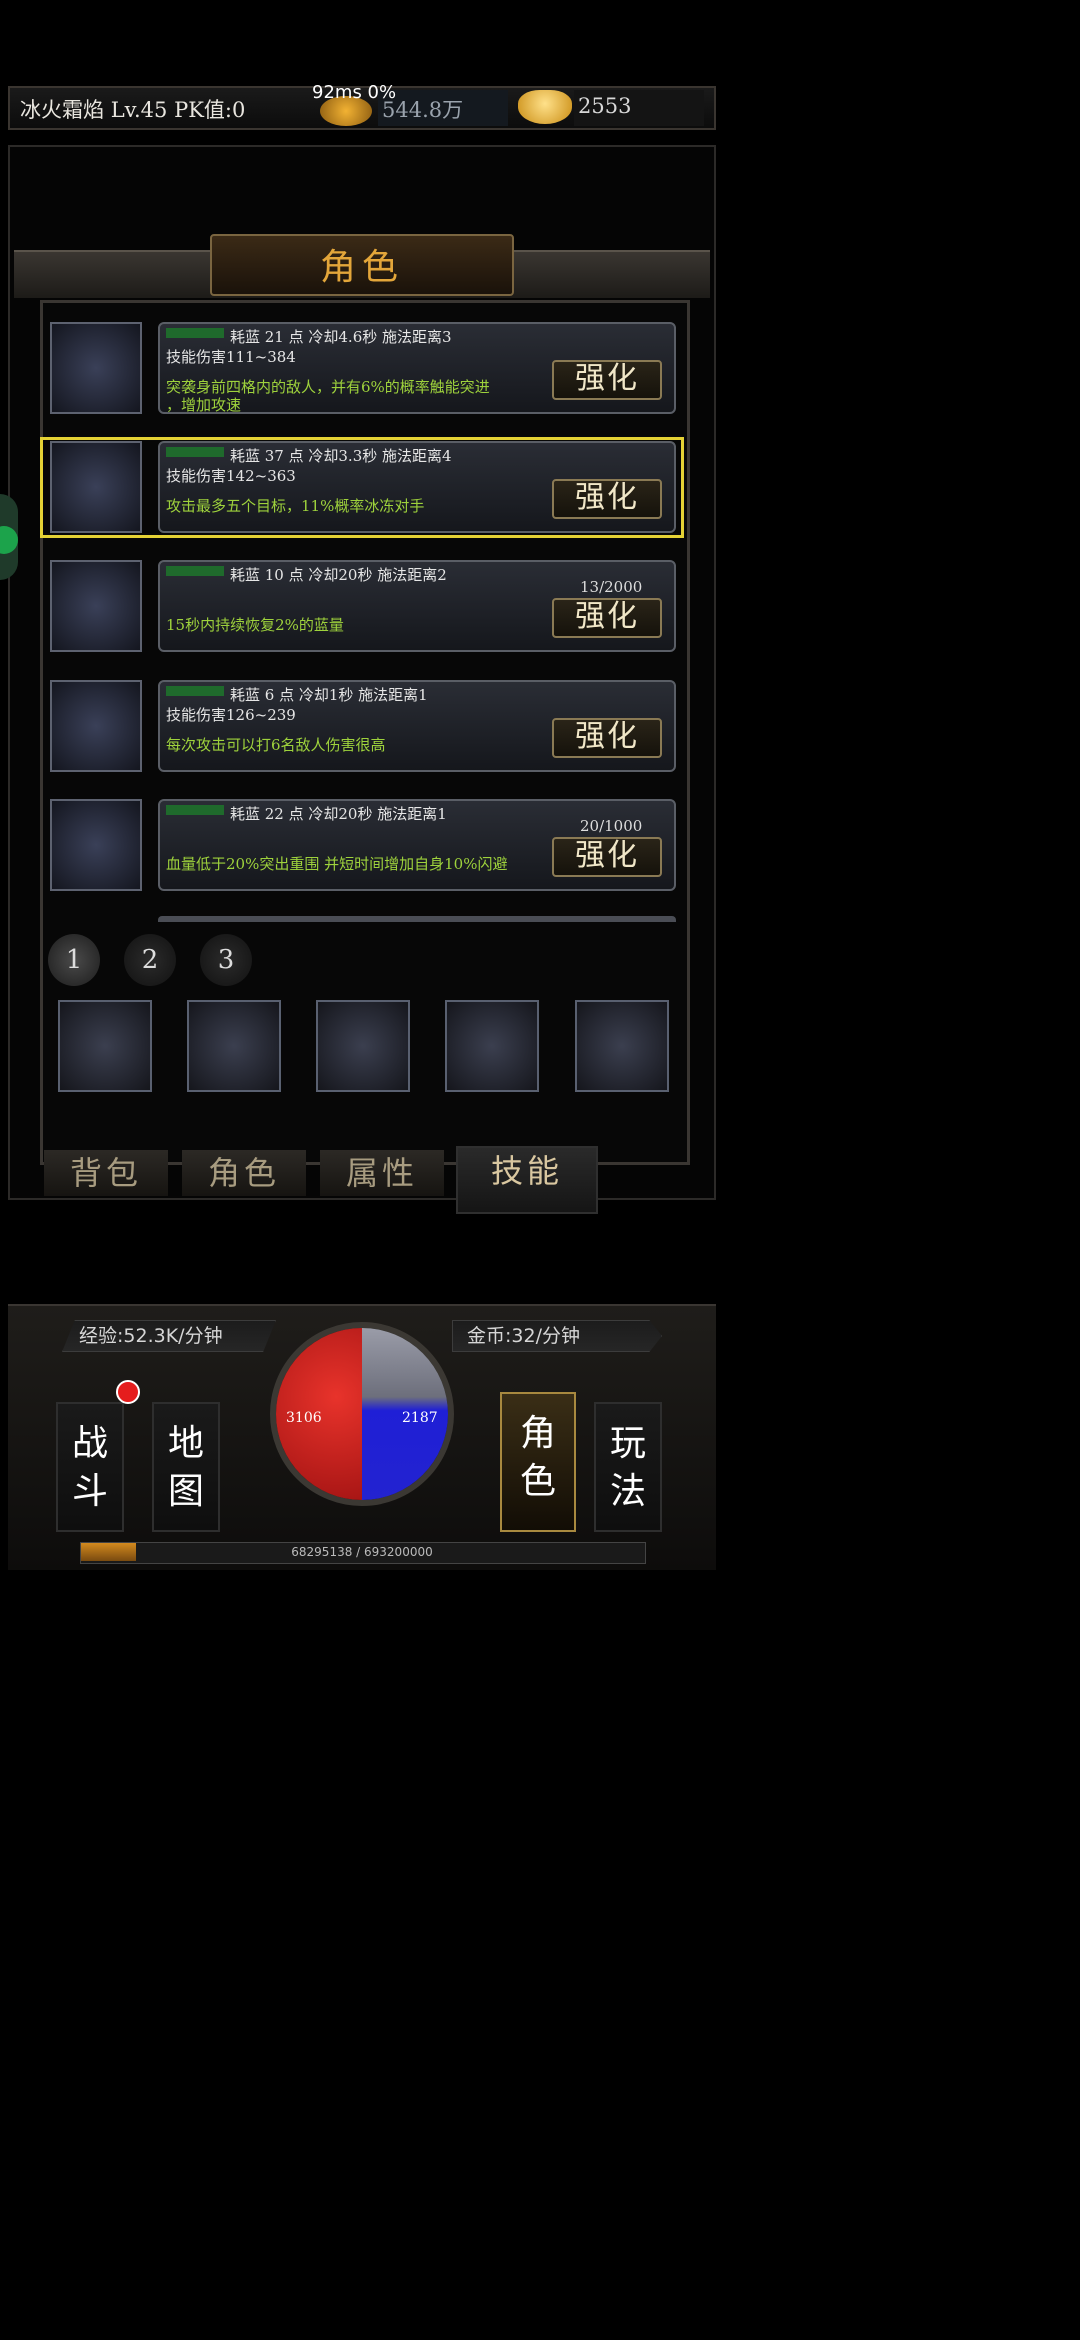 The image size is (1080, 2340). I want to click on fire-icon, so click(492, 1046).